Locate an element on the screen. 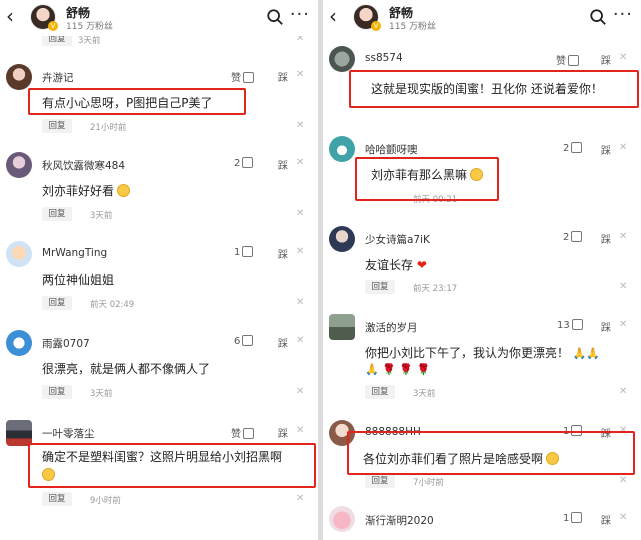  like-button: 6 is located at coordinates (244, 341).